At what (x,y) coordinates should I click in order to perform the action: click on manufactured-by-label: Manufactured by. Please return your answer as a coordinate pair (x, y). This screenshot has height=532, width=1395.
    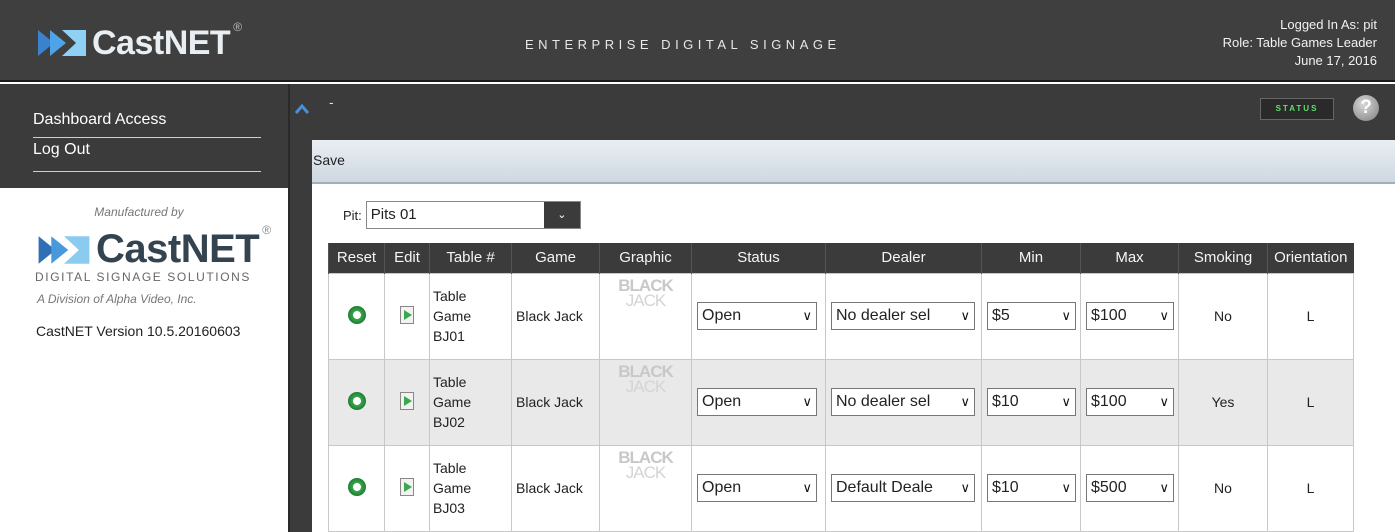
    Looking at the image, I should click on (139, 212).